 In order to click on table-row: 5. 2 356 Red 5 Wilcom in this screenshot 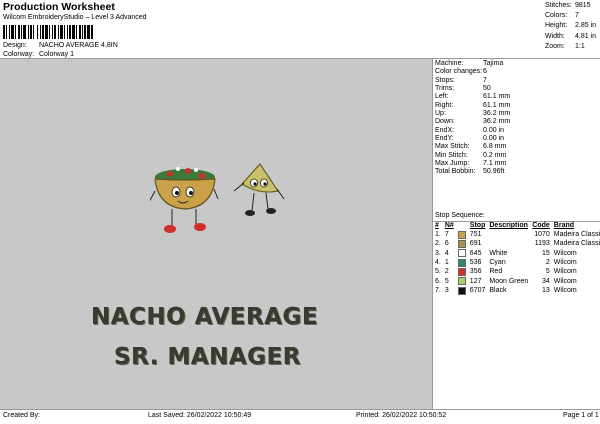, I will do `click(517, 272)`.